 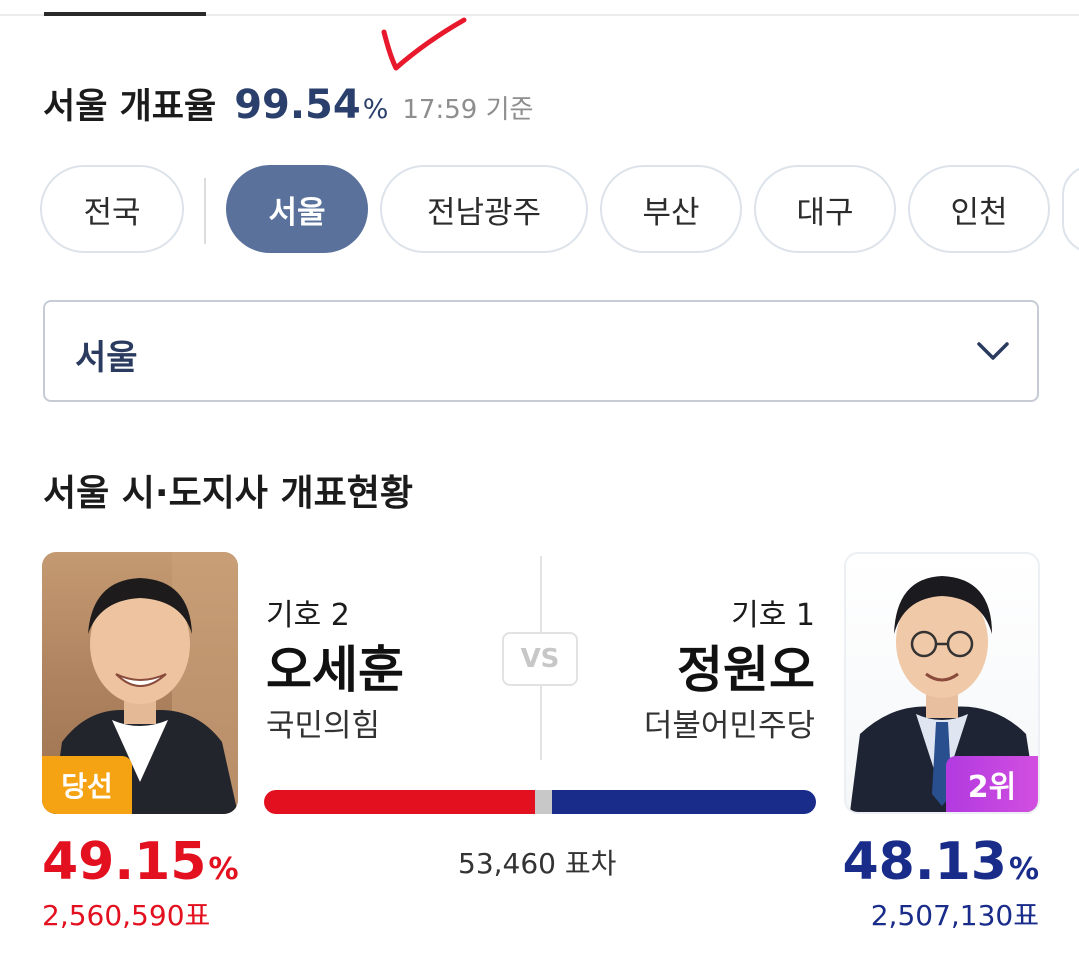 I want to click on candidate-left-percent: 49.15%, so click(x=140, y=862).